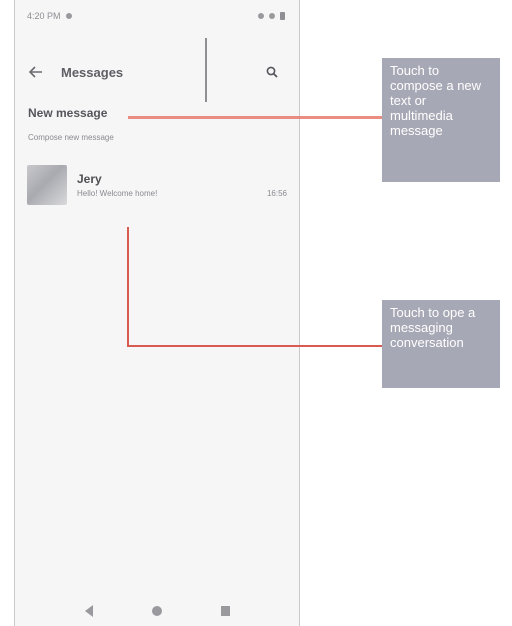 The width and height of the screenshot is (512, 626). I want to click on battery-icon, so click(282, 16).